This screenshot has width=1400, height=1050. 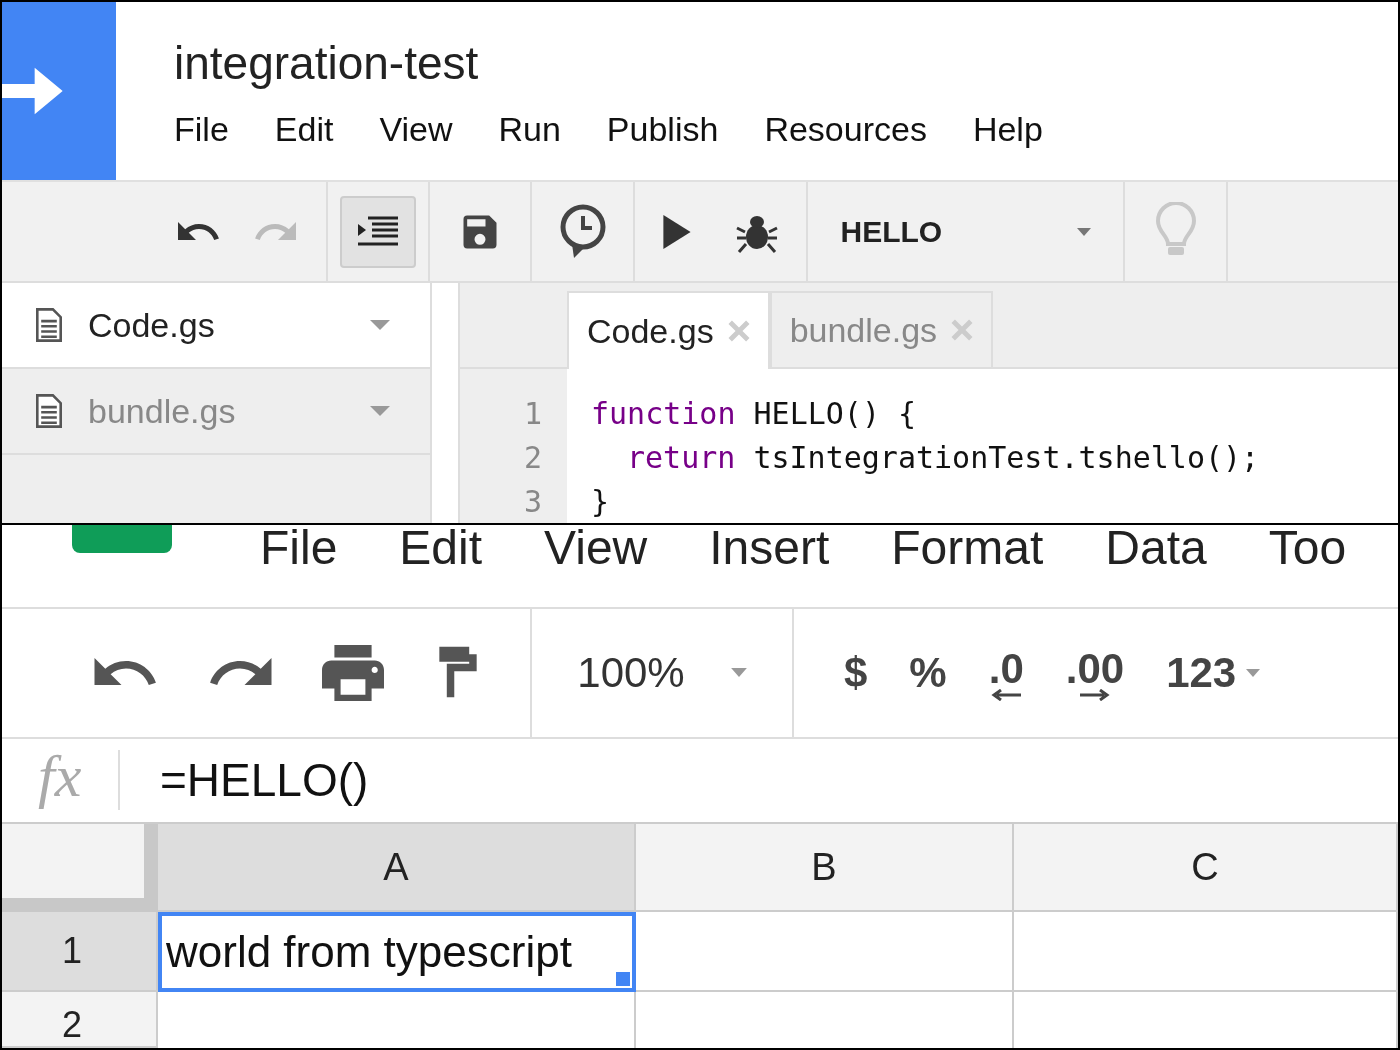 I want to click on function-dropdown: HELLO, so click(x=965, y=231).